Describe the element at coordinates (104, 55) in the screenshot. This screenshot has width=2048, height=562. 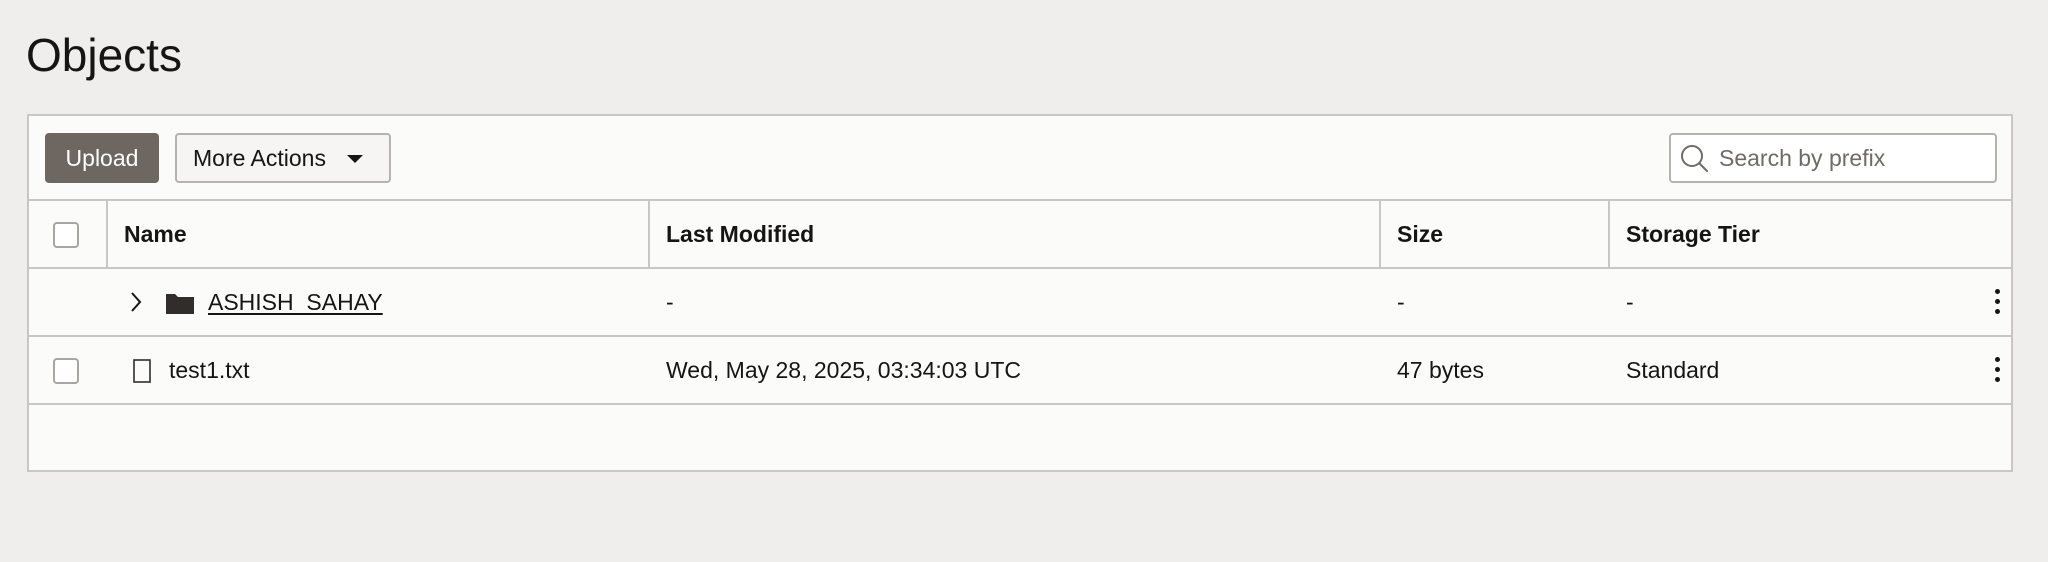
I see `page-title: Objects` at that location.